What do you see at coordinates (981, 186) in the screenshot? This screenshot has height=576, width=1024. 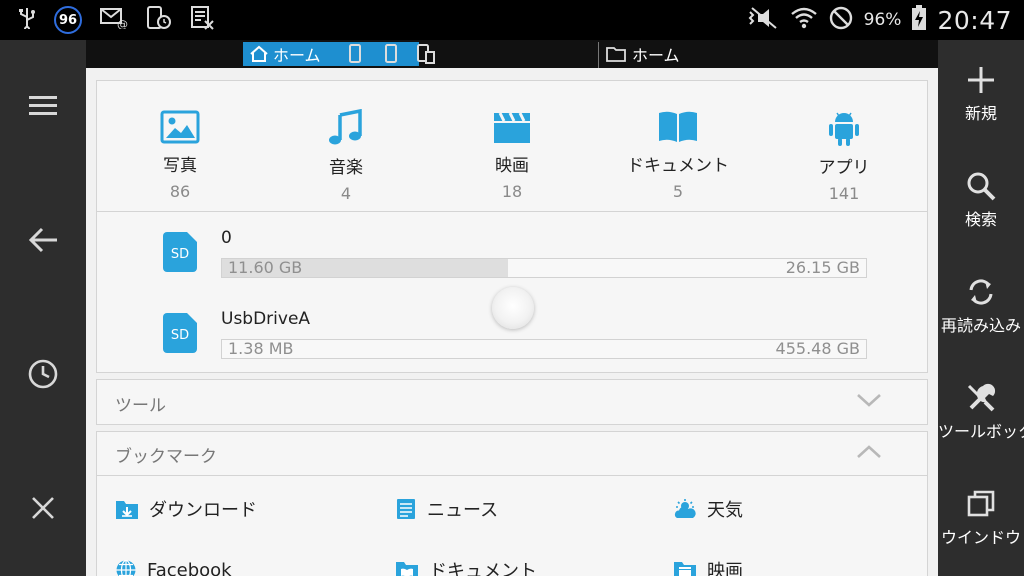 I see `search-icon` at bounding box center [981, 186].